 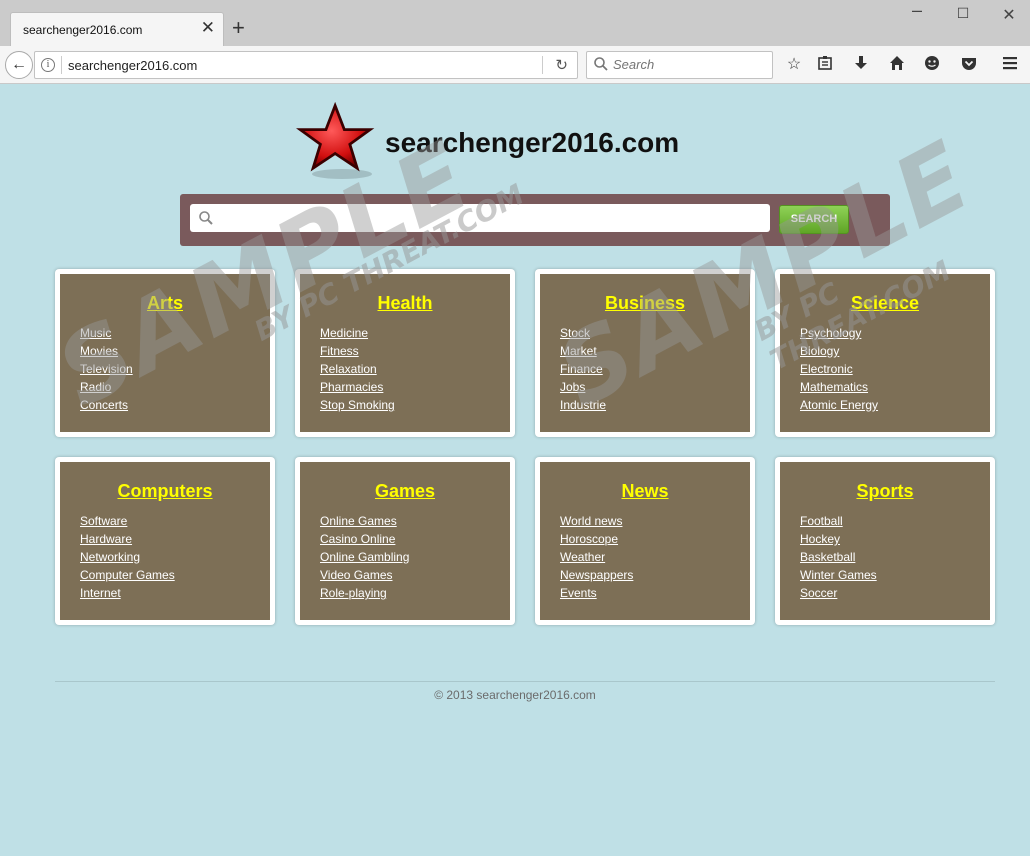 What do you see at coordinates (839, 351) in the screenshot?
I see `category-link: Biology` at bounding box center [839, 351].